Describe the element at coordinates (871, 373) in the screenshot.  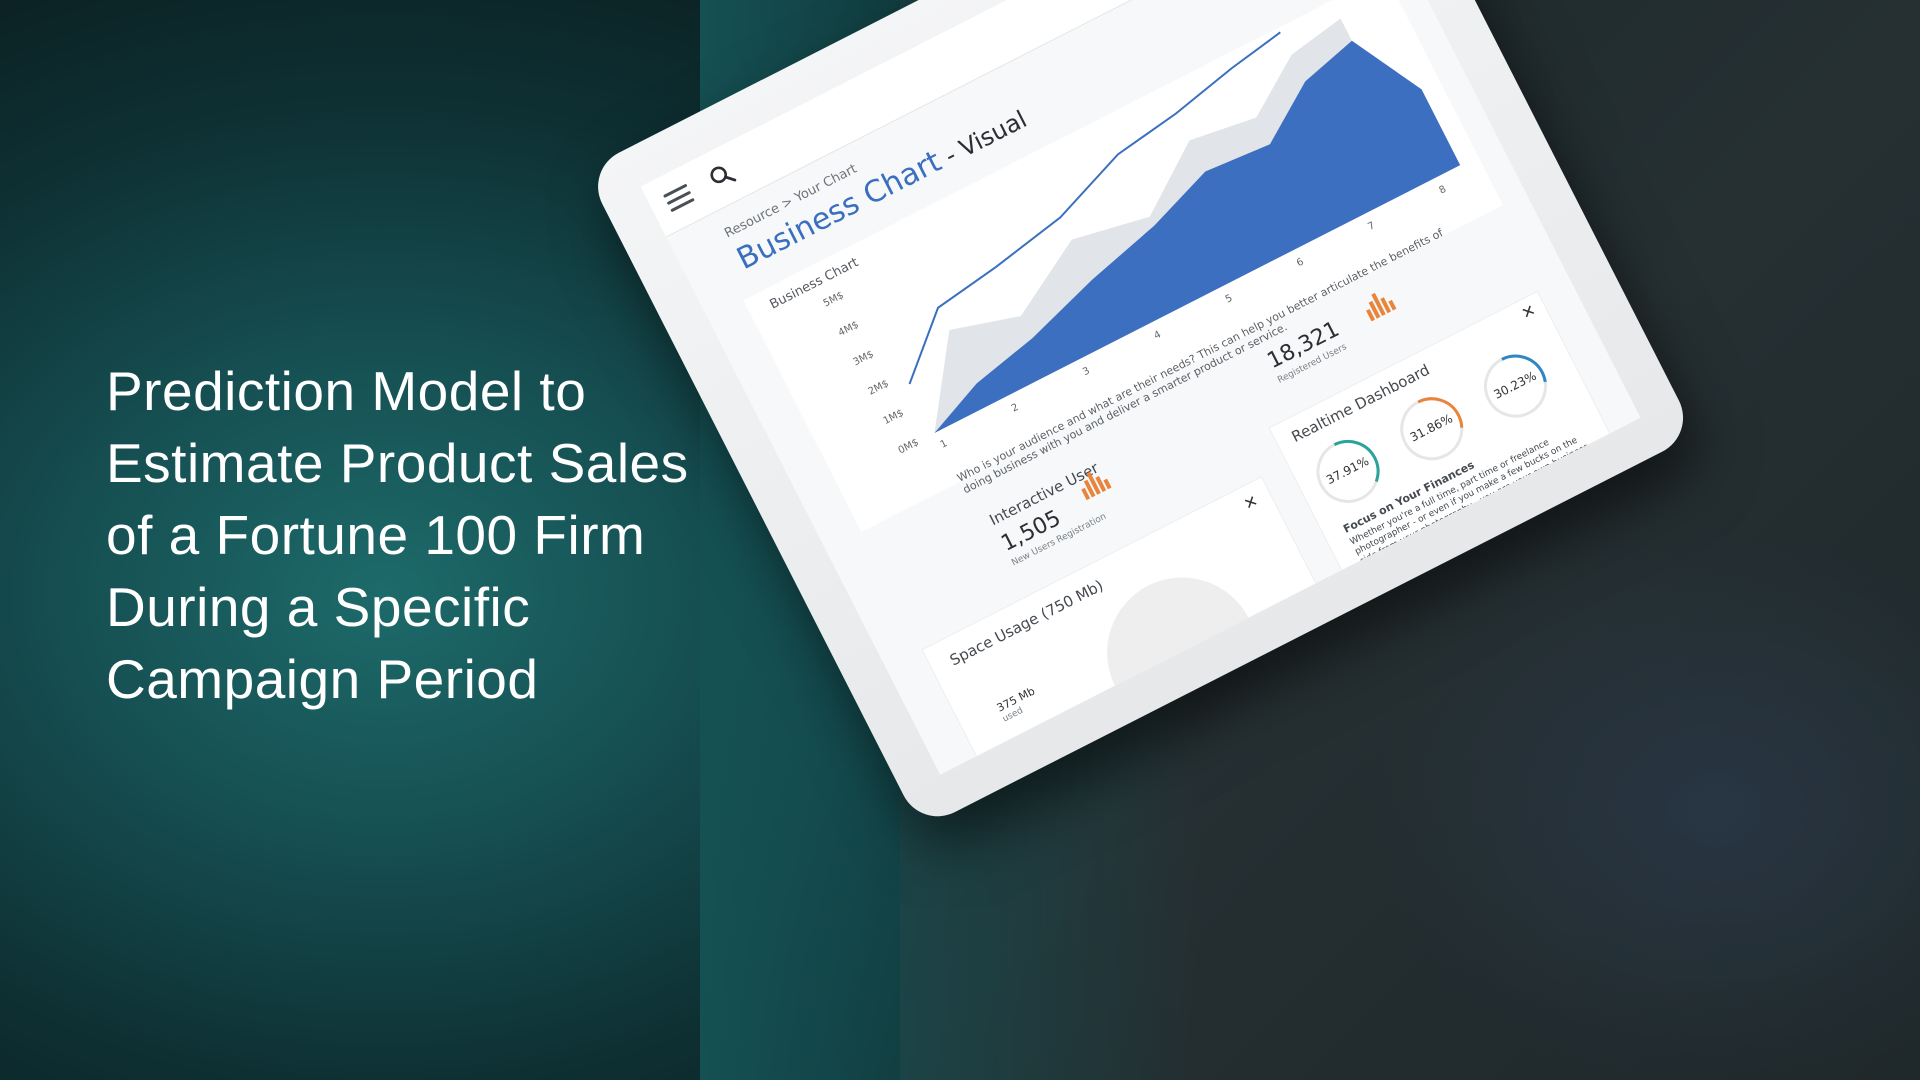
I see `y-axis-ticks: 0M$ 1M$ 2M$ 3M$ 4M$ 5M$` at that location.